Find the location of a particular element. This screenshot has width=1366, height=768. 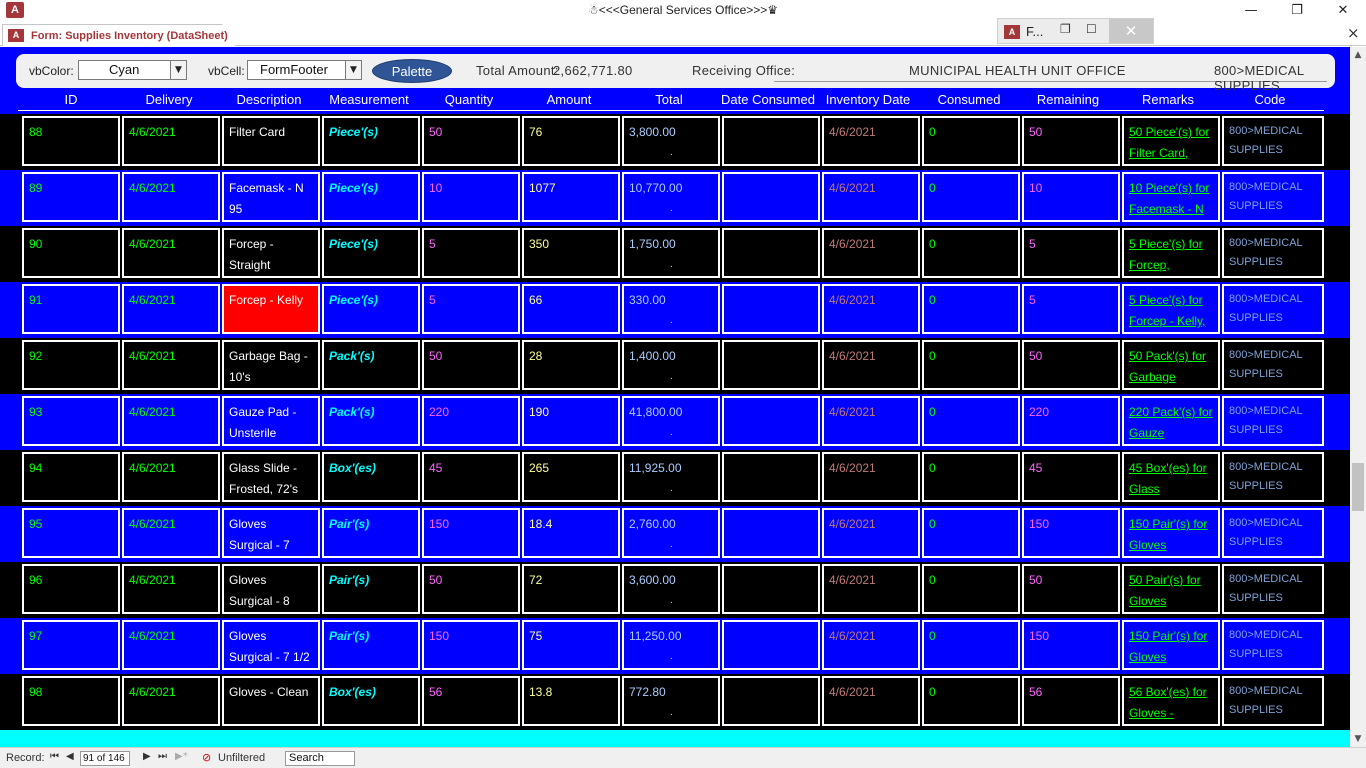

cell-description: Filter Card is located at coordinates (271, 141).